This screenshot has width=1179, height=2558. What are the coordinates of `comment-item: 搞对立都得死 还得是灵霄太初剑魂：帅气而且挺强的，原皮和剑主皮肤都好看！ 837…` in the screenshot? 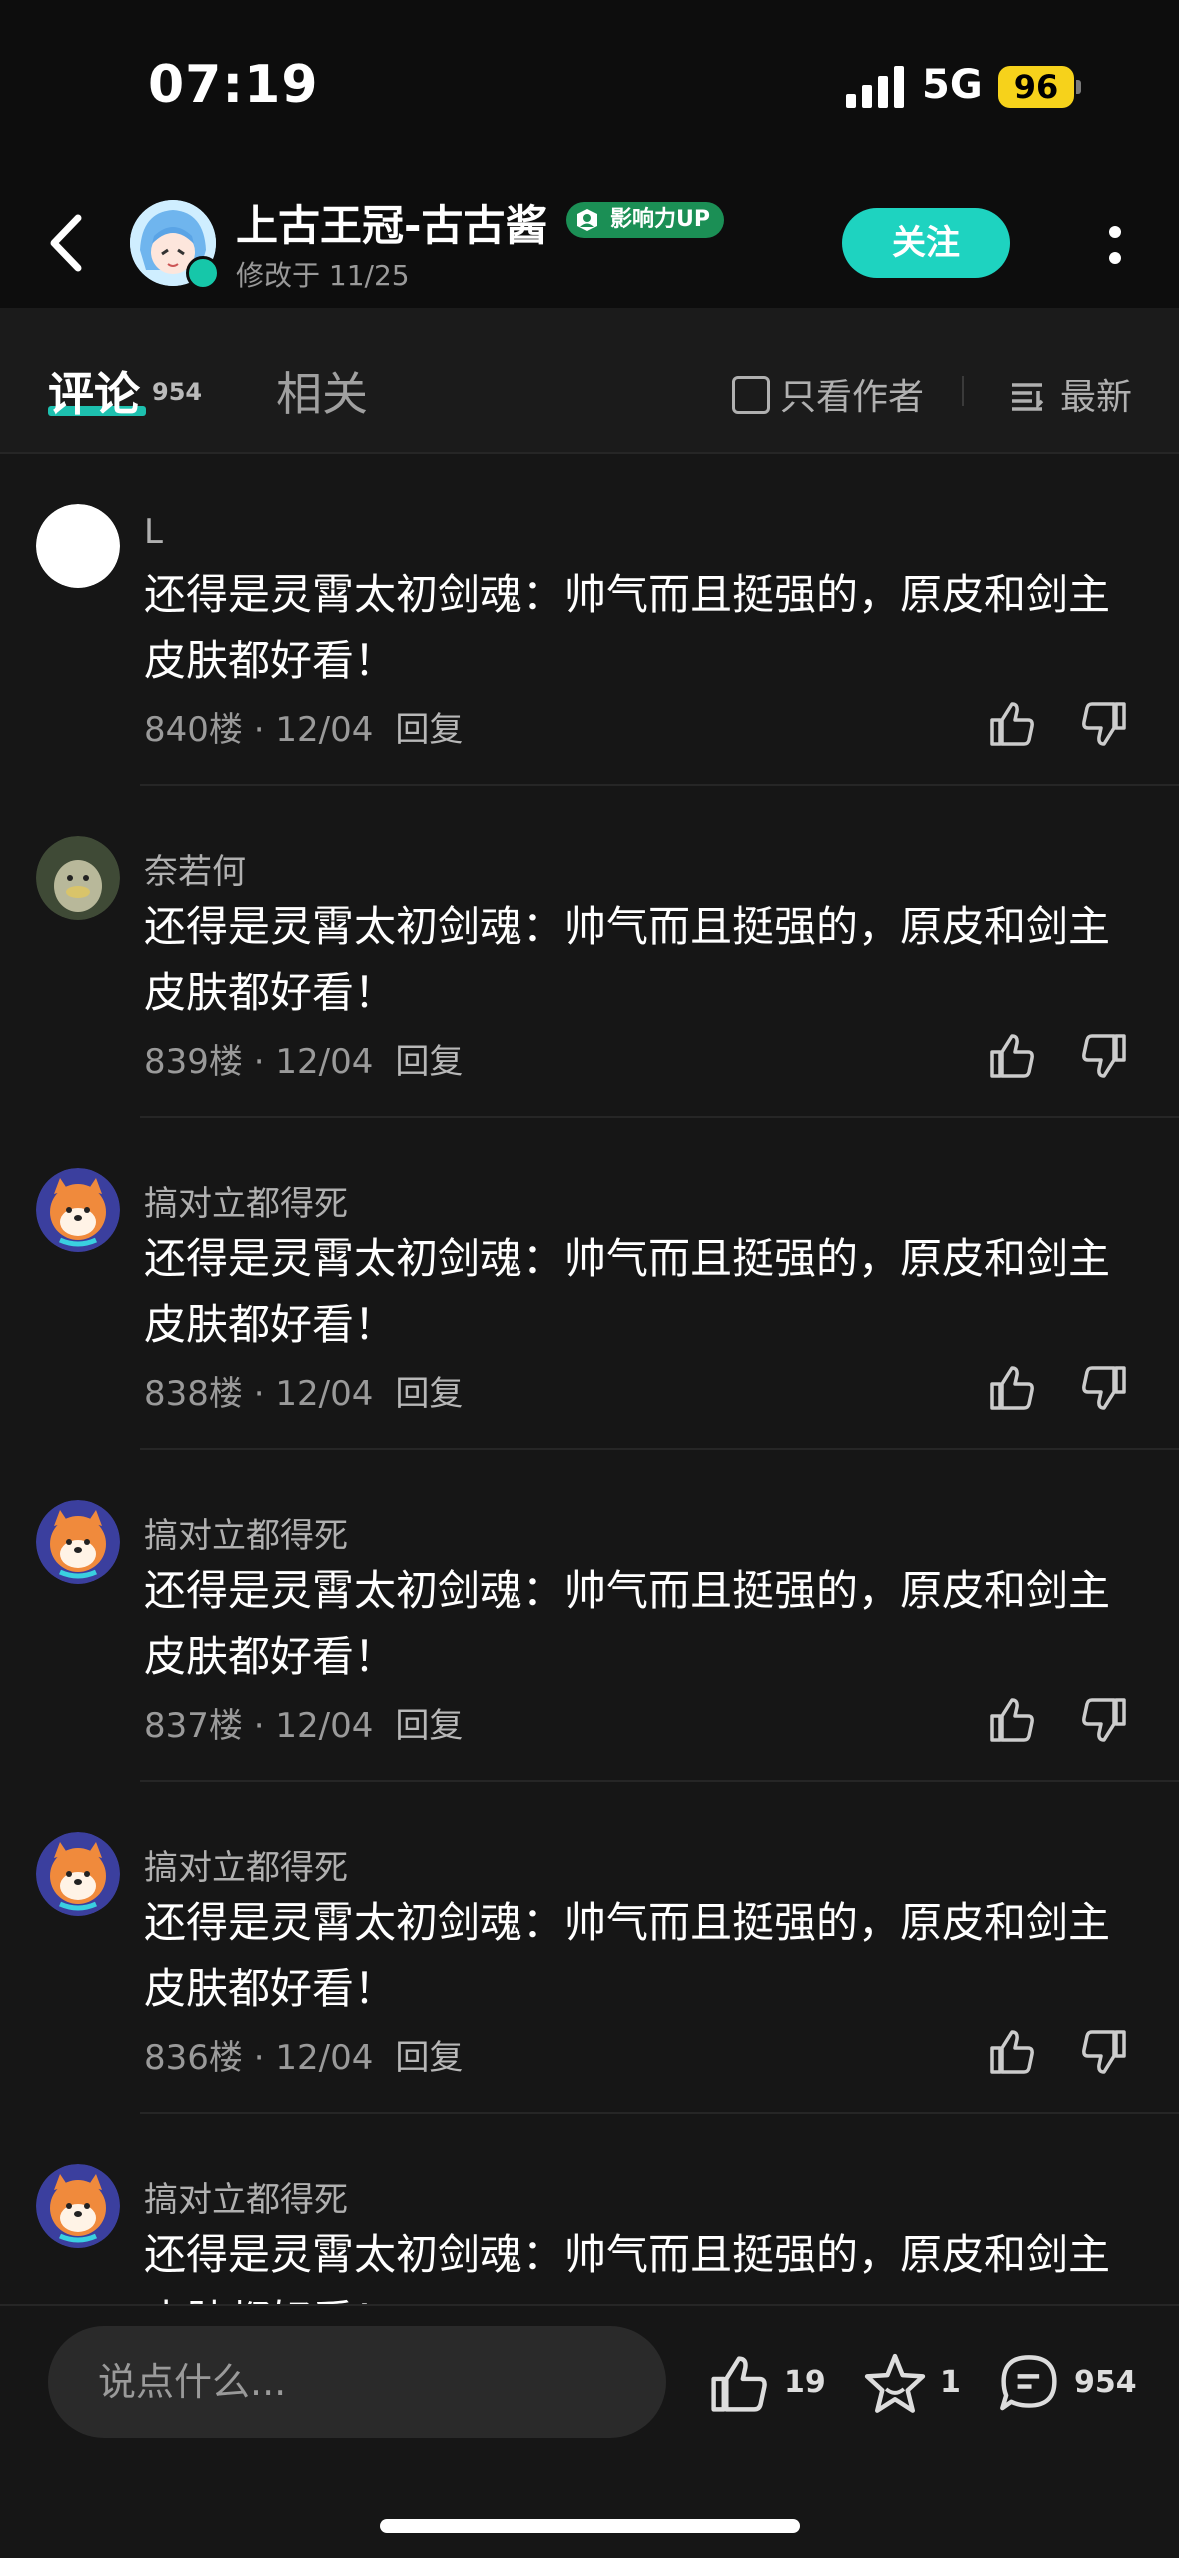 It's located at (589, 1616).